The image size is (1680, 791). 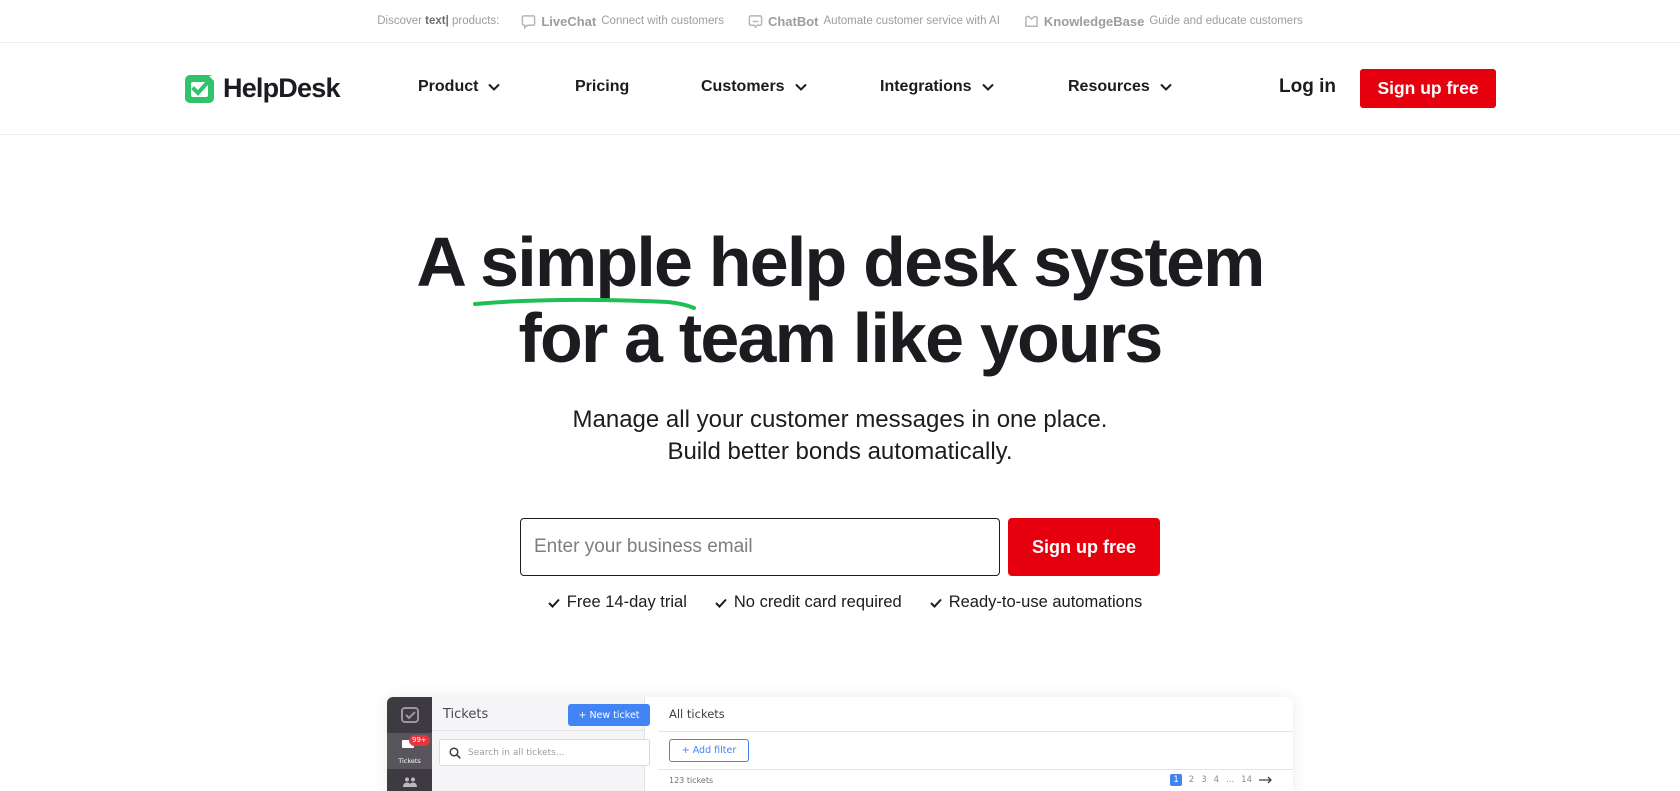 I want to click on tickets-heading: Tickets, so click(x=466, y=714).